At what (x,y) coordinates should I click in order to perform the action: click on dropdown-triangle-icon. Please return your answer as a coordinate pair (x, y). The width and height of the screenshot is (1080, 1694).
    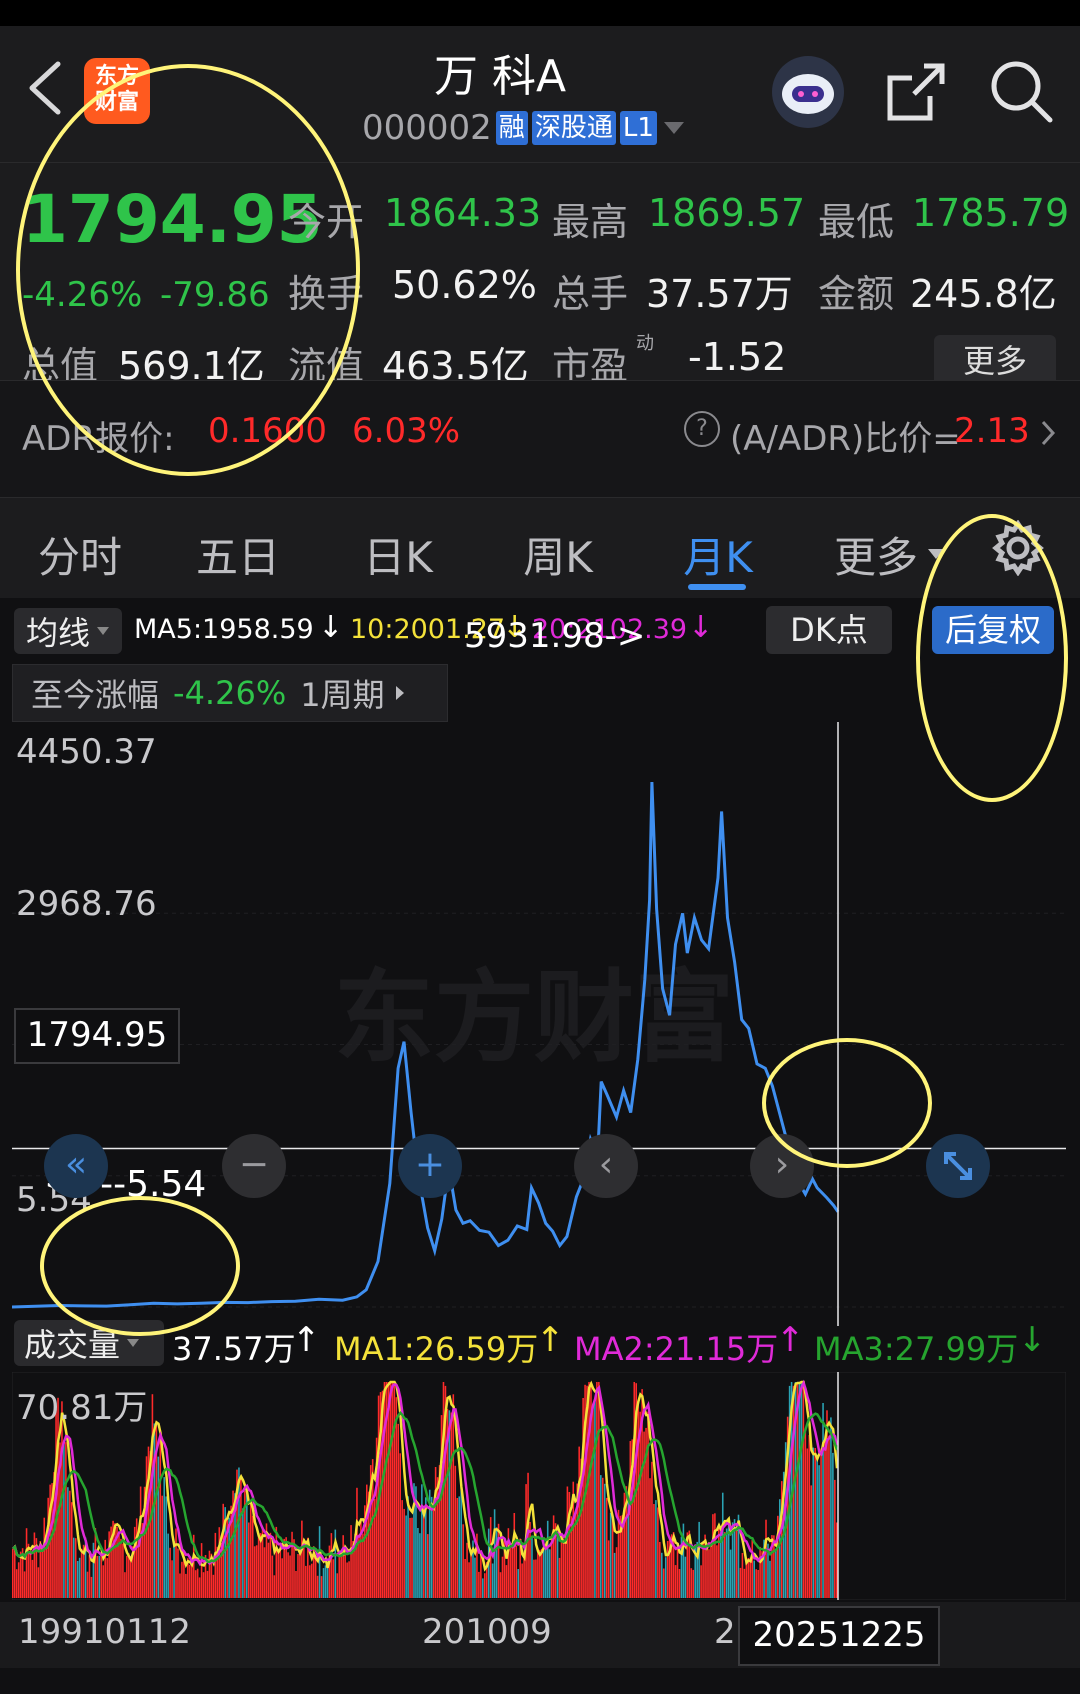
    Looking at the image, I should click on (133, 1343).